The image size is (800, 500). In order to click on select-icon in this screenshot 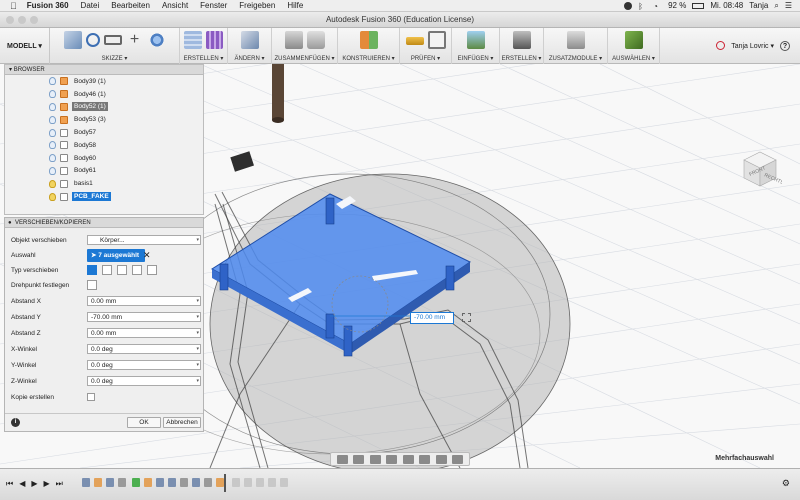, I will do `click(633, 40)`.